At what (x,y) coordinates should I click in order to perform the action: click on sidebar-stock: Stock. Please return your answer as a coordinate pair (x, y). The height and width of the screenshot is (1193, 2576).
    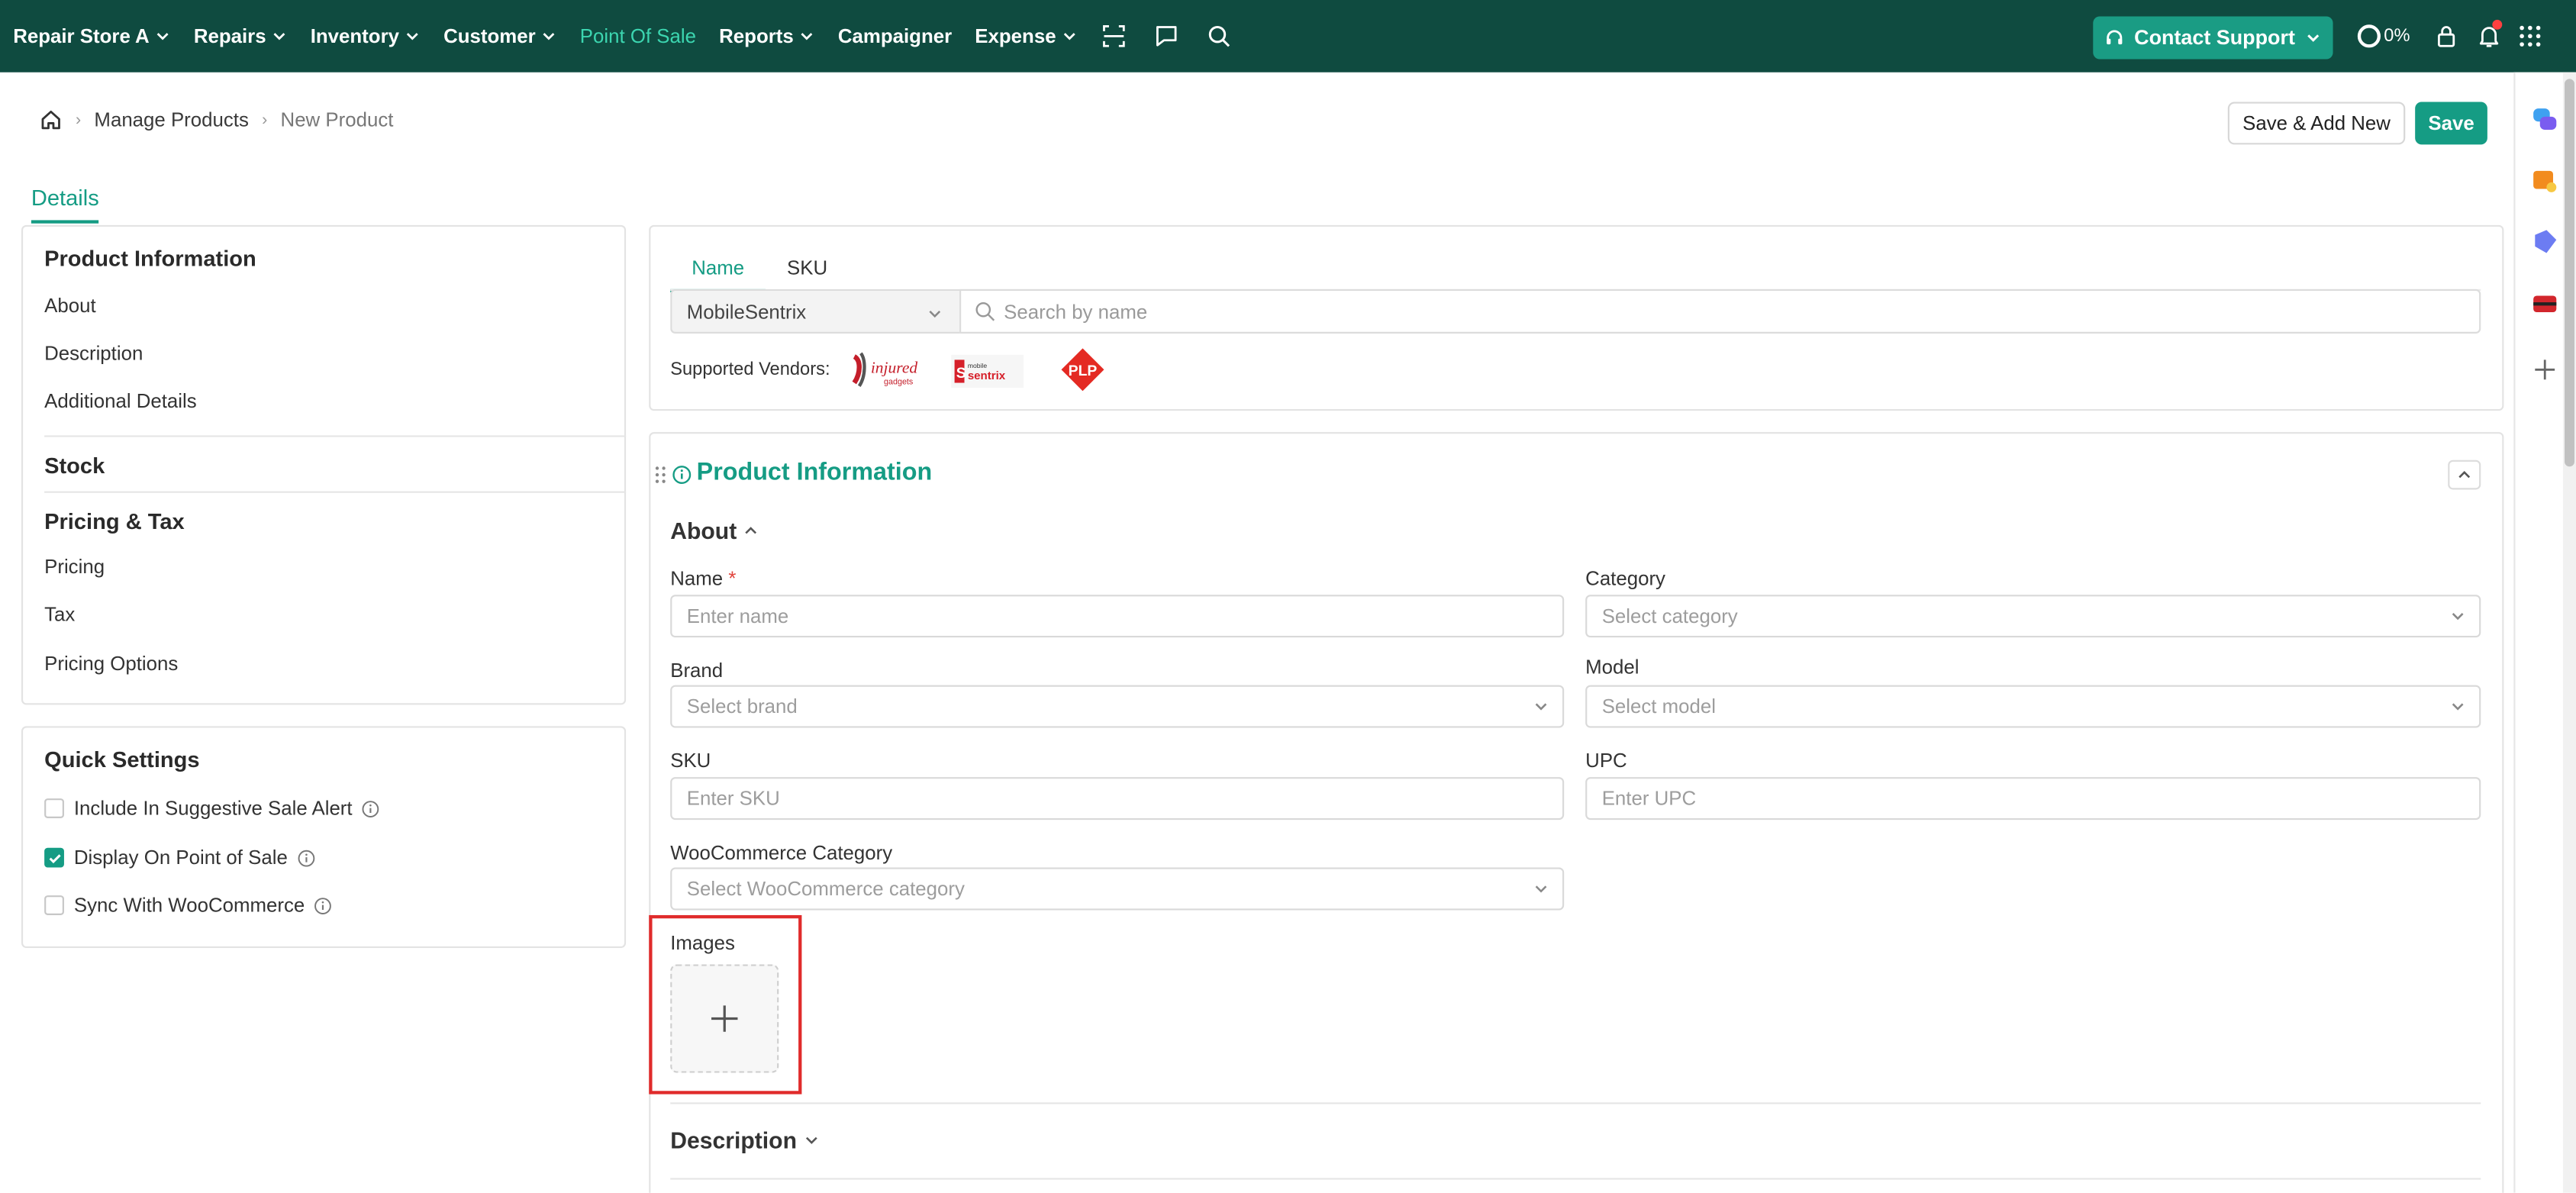
    Looking at the image, I should click on (75, 465).